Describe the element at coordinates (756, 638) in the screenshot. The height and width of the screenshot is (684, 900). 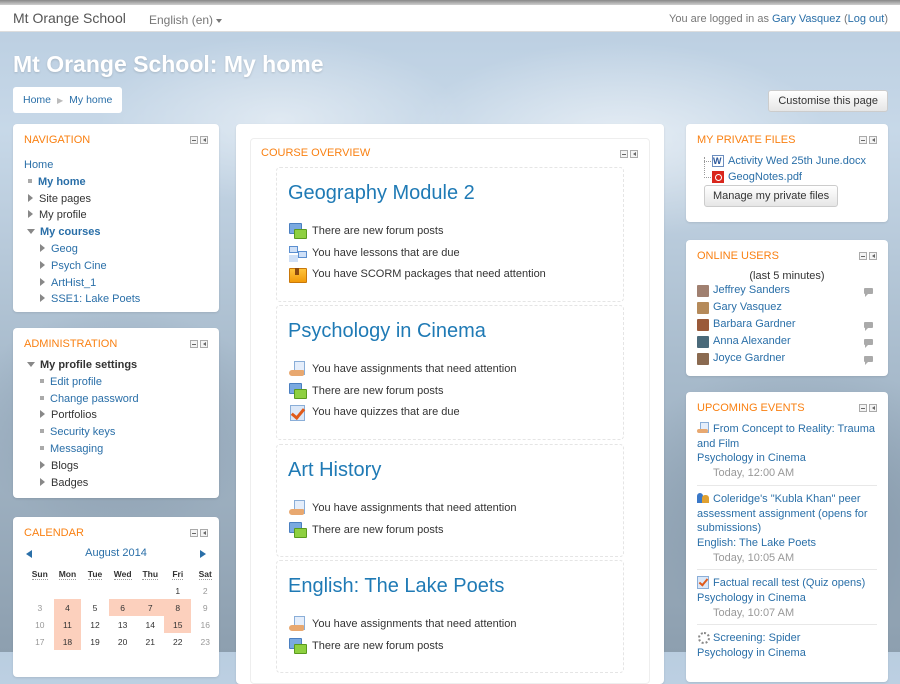
I see `event-name-link: Screening: Spider` at that location.